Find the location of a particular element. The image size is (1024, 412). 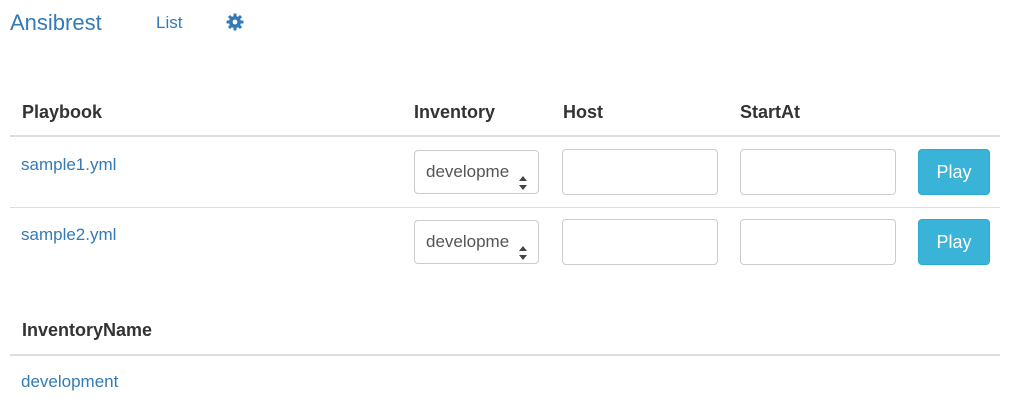

inventory-link: development is located at coordinates (69, 382).